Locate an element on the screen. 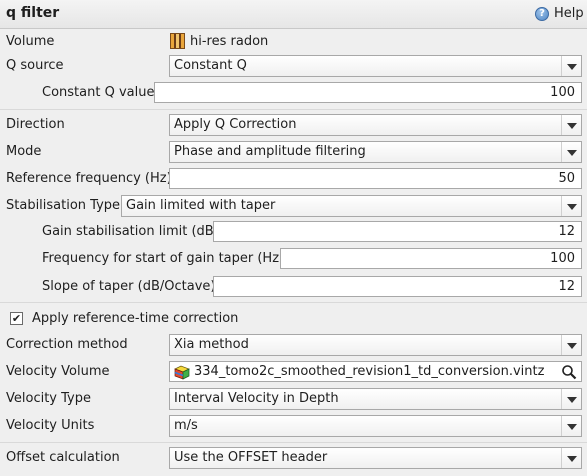  q-source-label: Q source is located at coordinates (35, 65).